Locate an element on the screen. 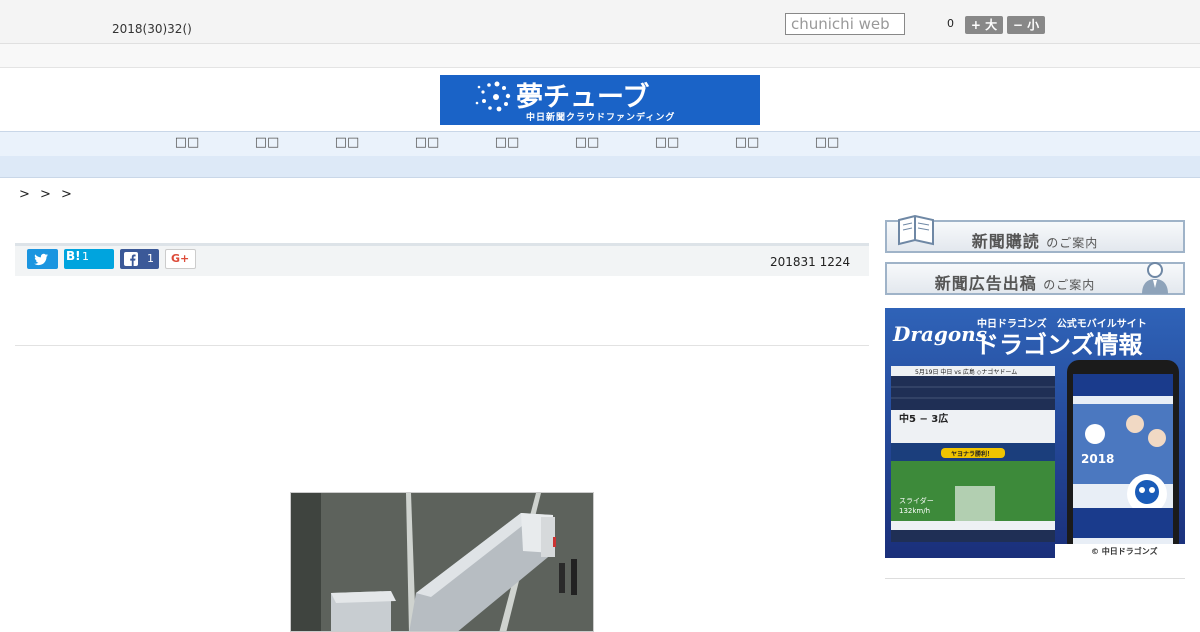 This screenshot has width=1200, height=632. sub-nav-band is located at coordinates (600, 167).